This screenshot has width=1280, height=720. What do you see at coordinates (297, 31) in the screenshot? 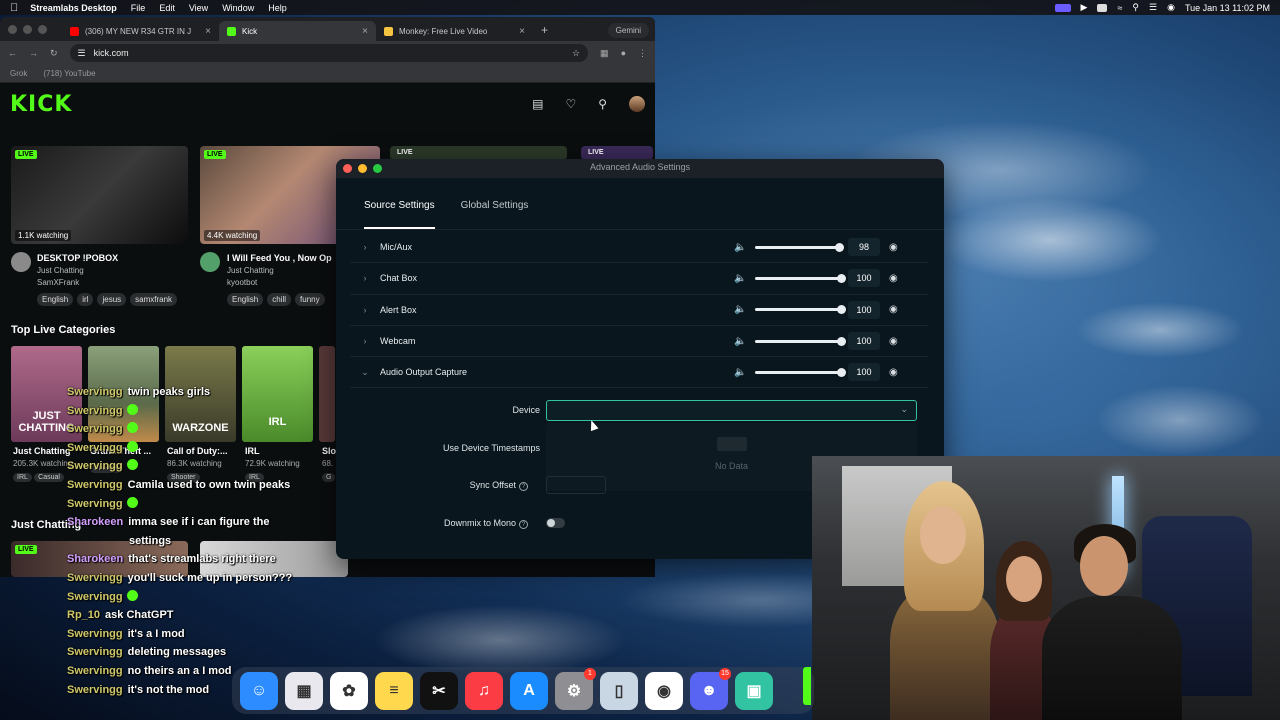
I see `tab-kick: Kick ×` at bounding box center [297, 31].